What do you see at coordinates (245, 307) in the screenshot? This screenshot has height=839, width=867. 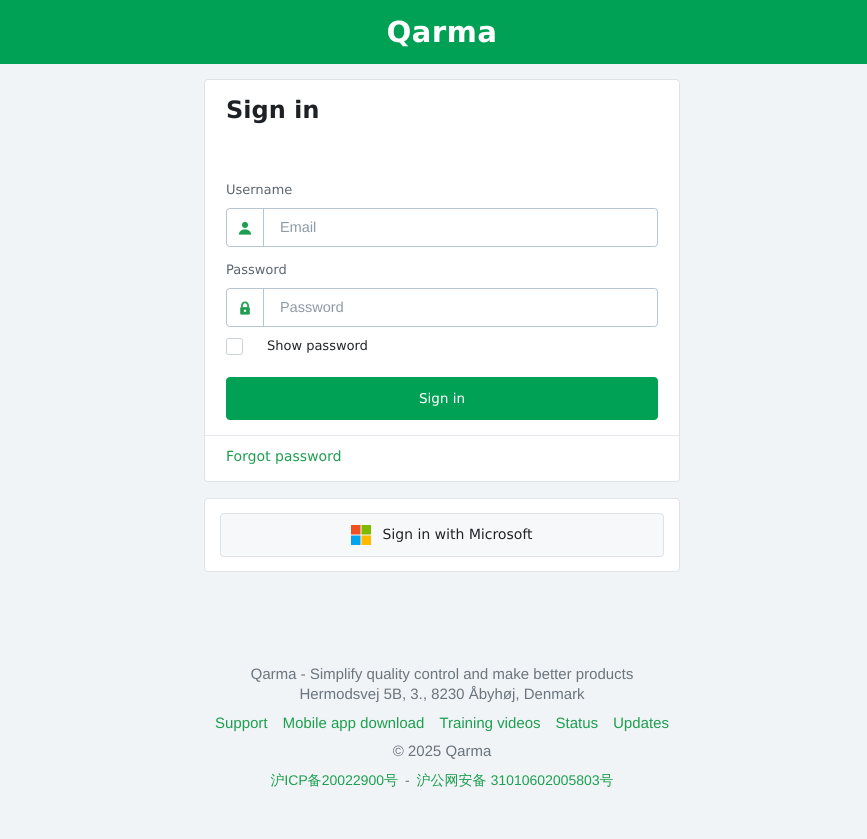 I see `padlock-icon` at bounding box center [245, 307].